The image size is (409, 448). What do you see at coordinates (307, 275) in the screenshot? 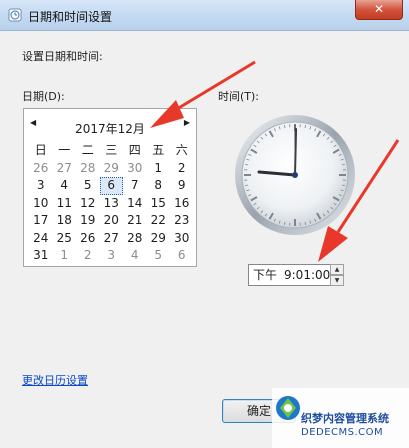
I see `time-value: 9:01:00` at bounding box center [307, 275].